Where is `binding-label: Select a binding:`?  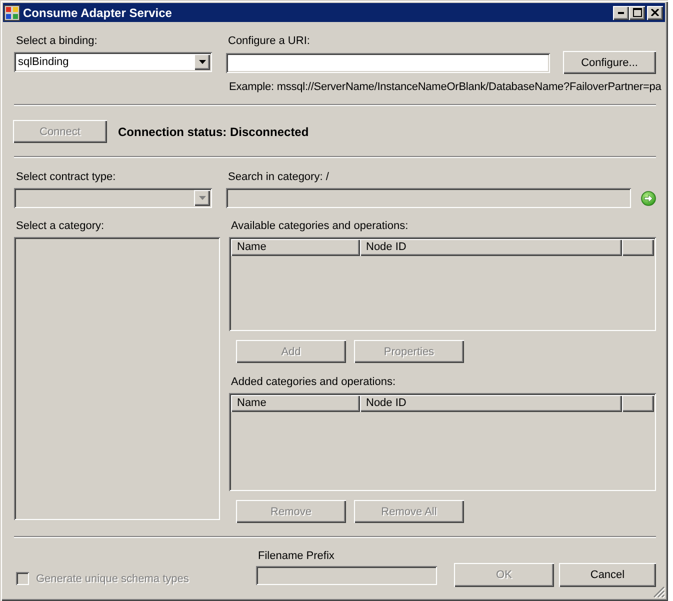
binding-label: Select a binding: is located at coordinates (56, 41).